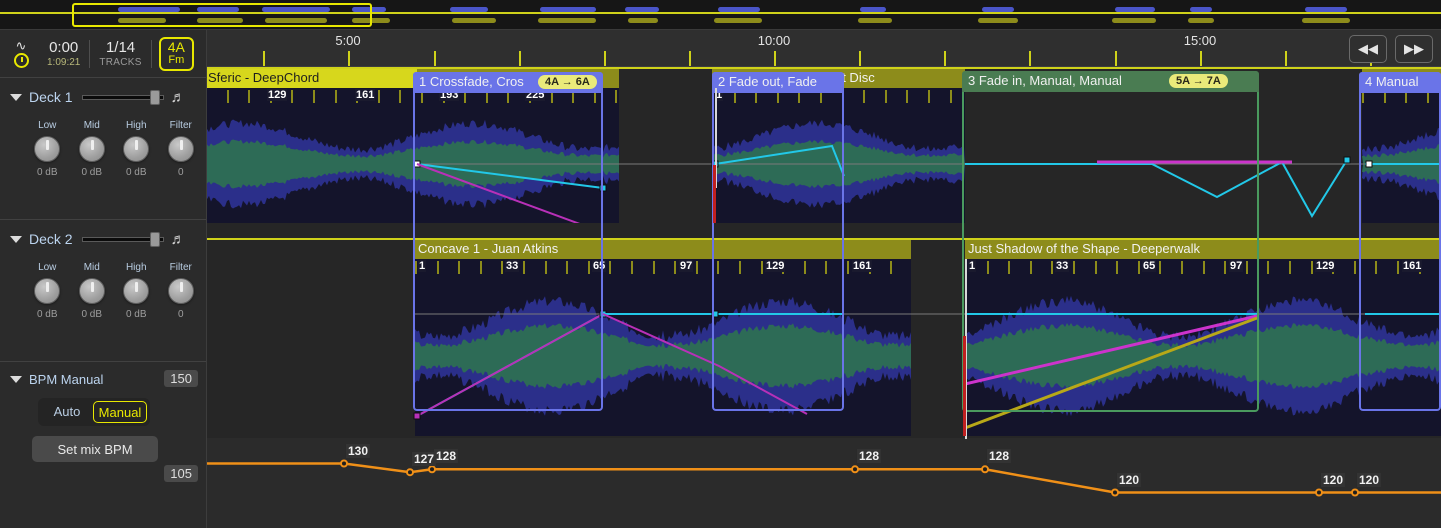 Image resolution: width=1441 pixels, height=528 pixels. Describe the element at coordinates (122, 97) in the screenshot. I see `deck-1-volume-fader` at that location.